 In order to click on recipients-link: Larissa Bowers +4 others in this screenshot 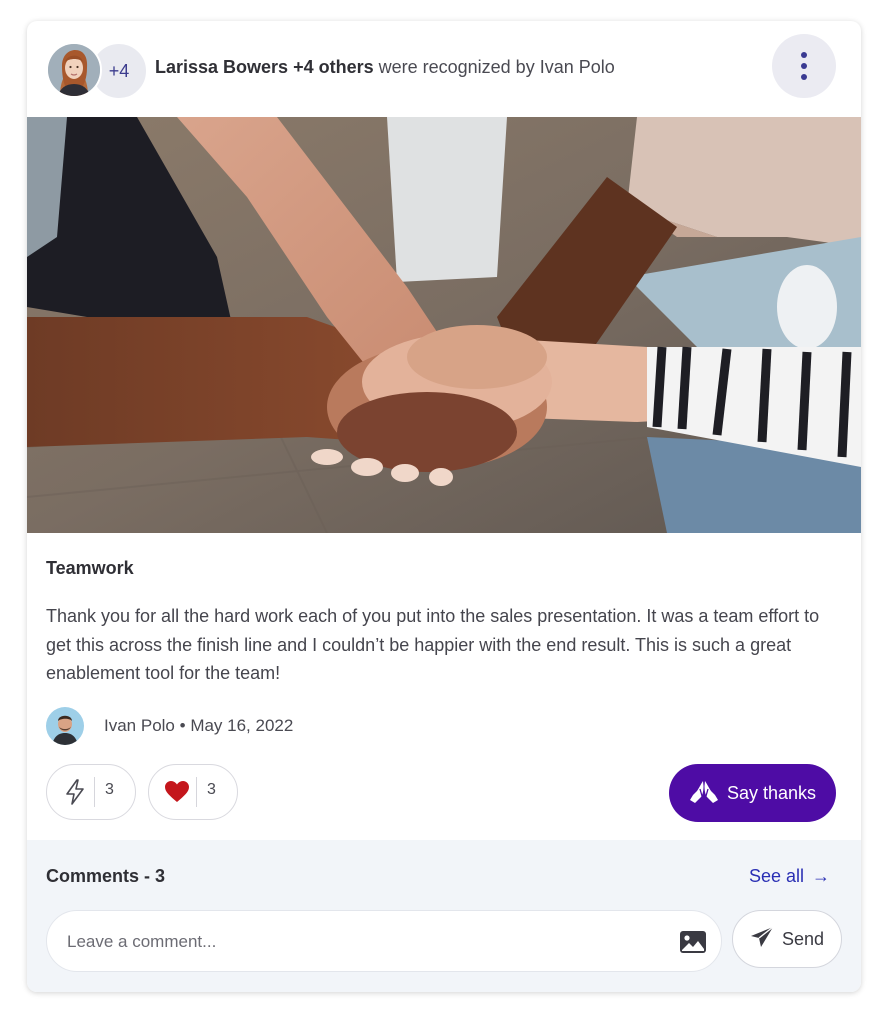, I will do `click(264, 67)`.